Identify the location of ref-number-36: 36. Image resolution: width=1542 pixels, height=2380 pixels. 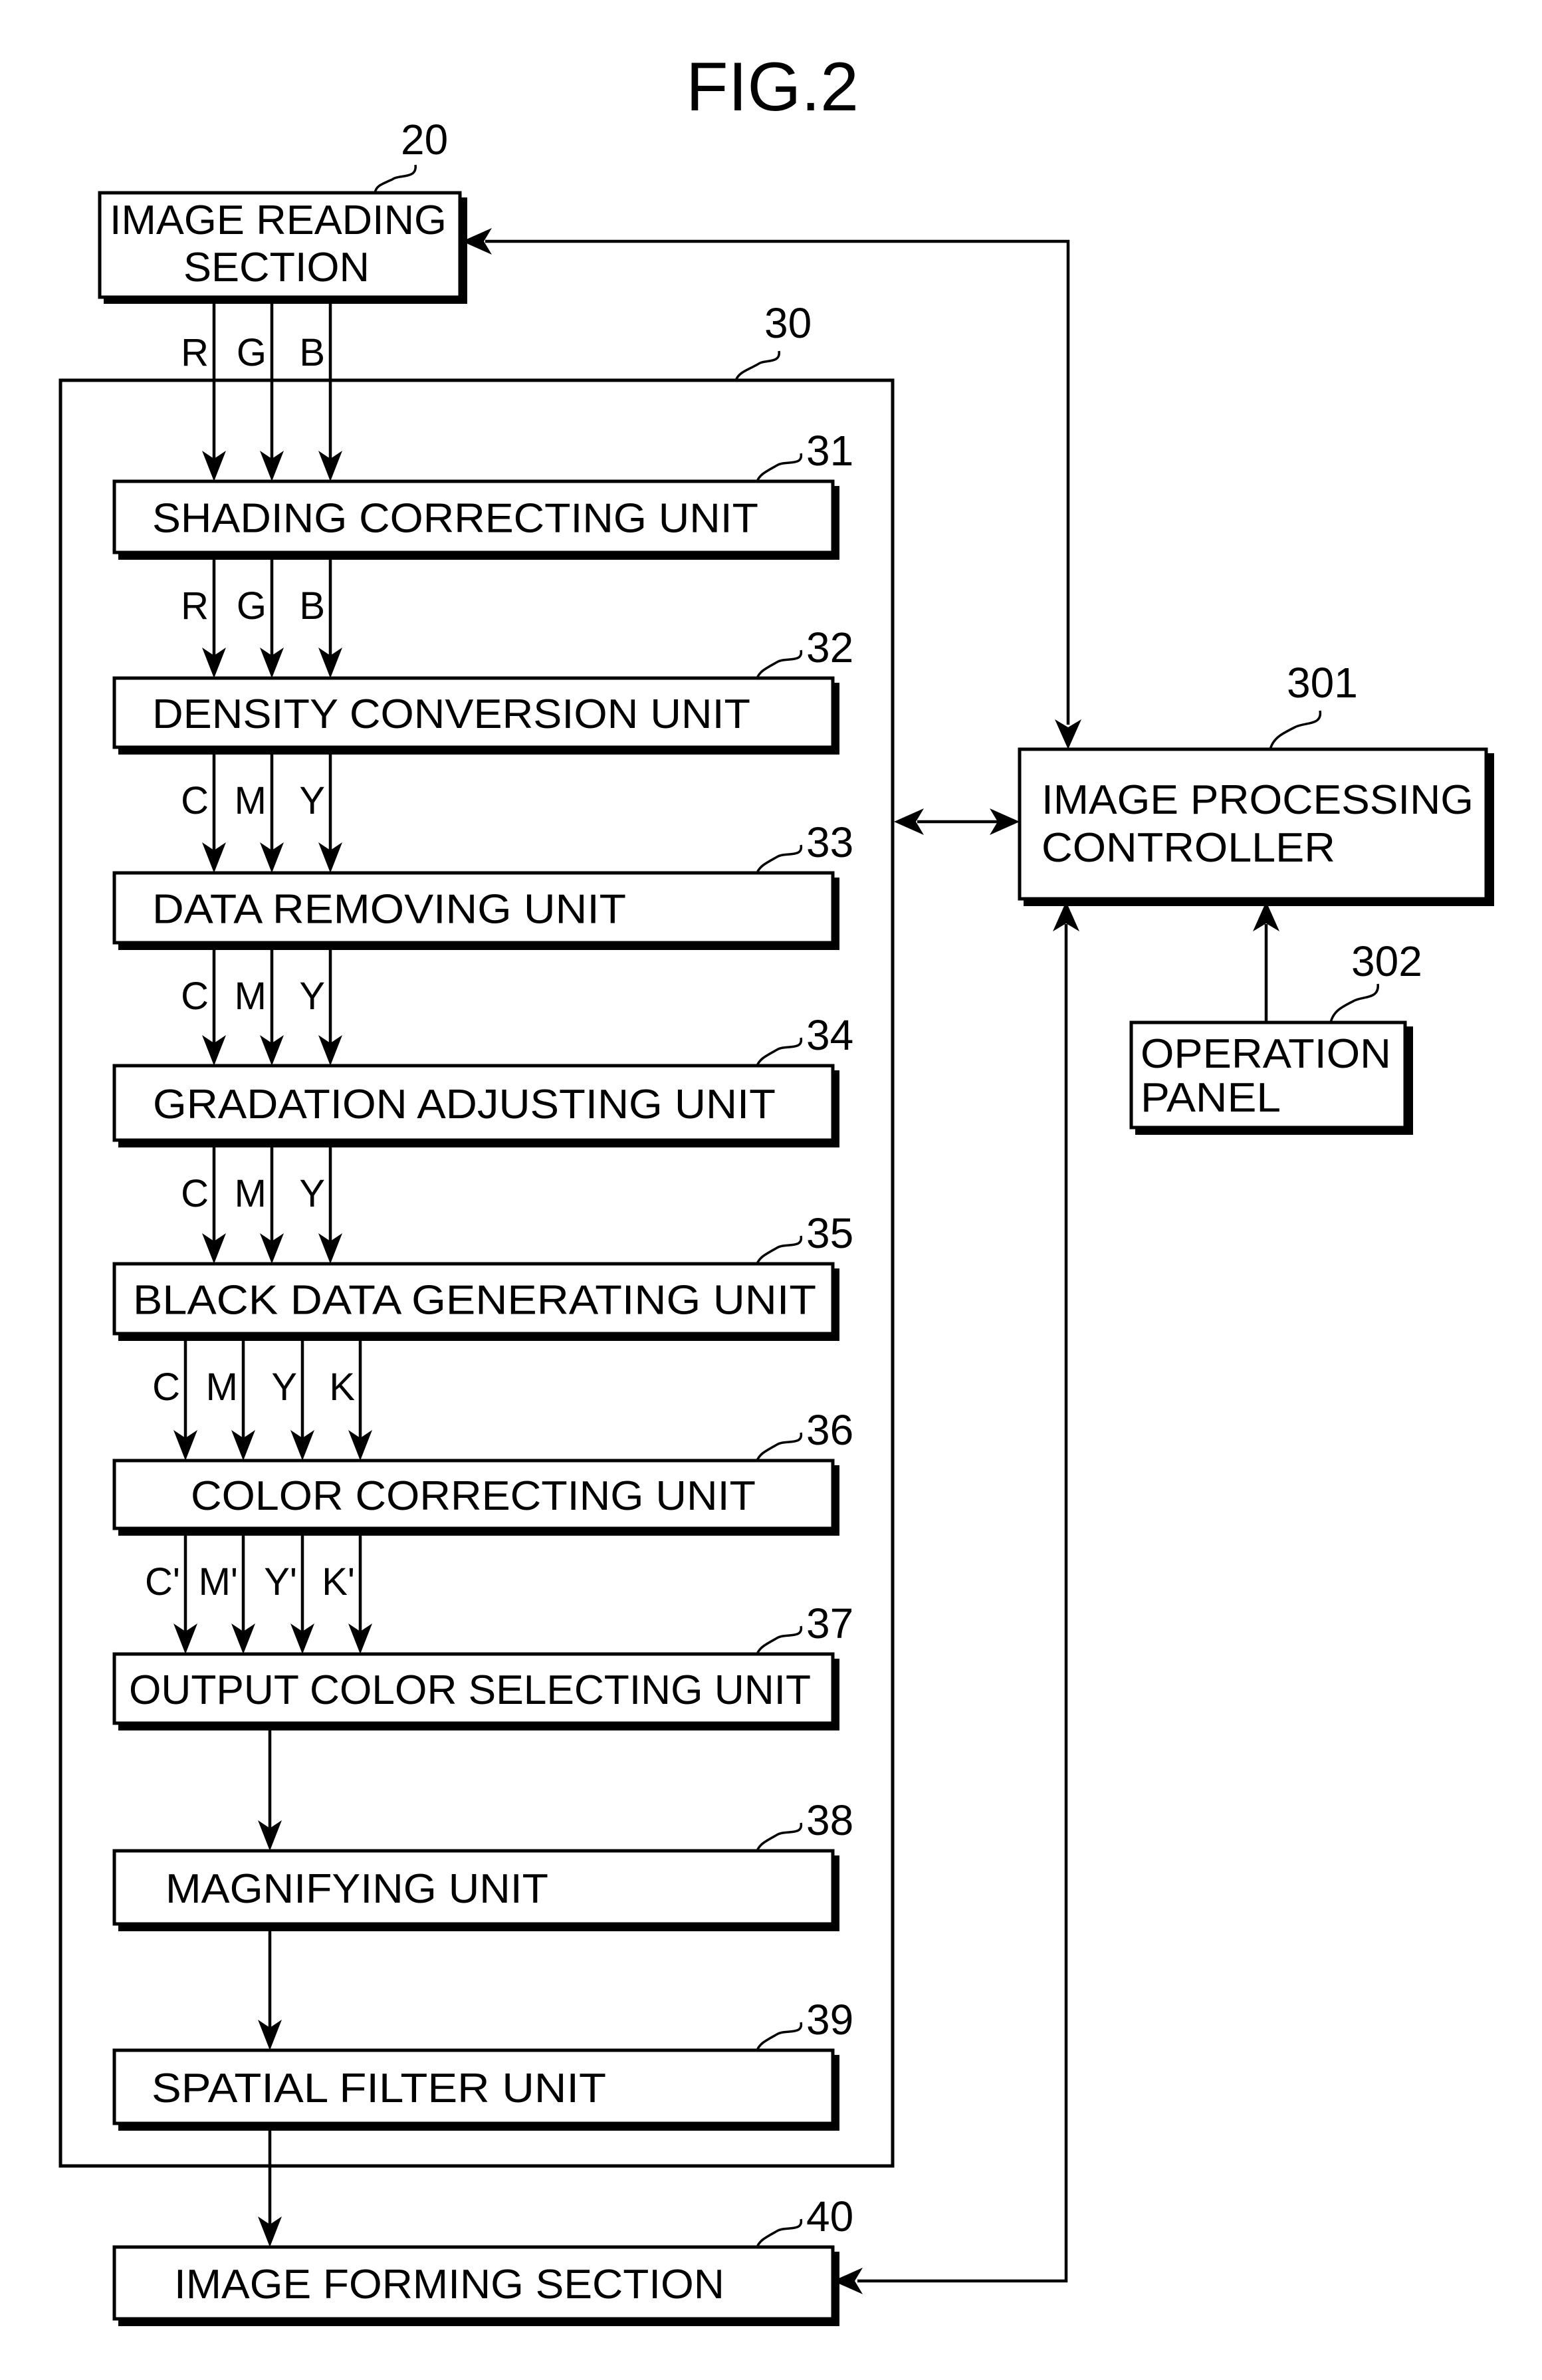
(829, 1430).